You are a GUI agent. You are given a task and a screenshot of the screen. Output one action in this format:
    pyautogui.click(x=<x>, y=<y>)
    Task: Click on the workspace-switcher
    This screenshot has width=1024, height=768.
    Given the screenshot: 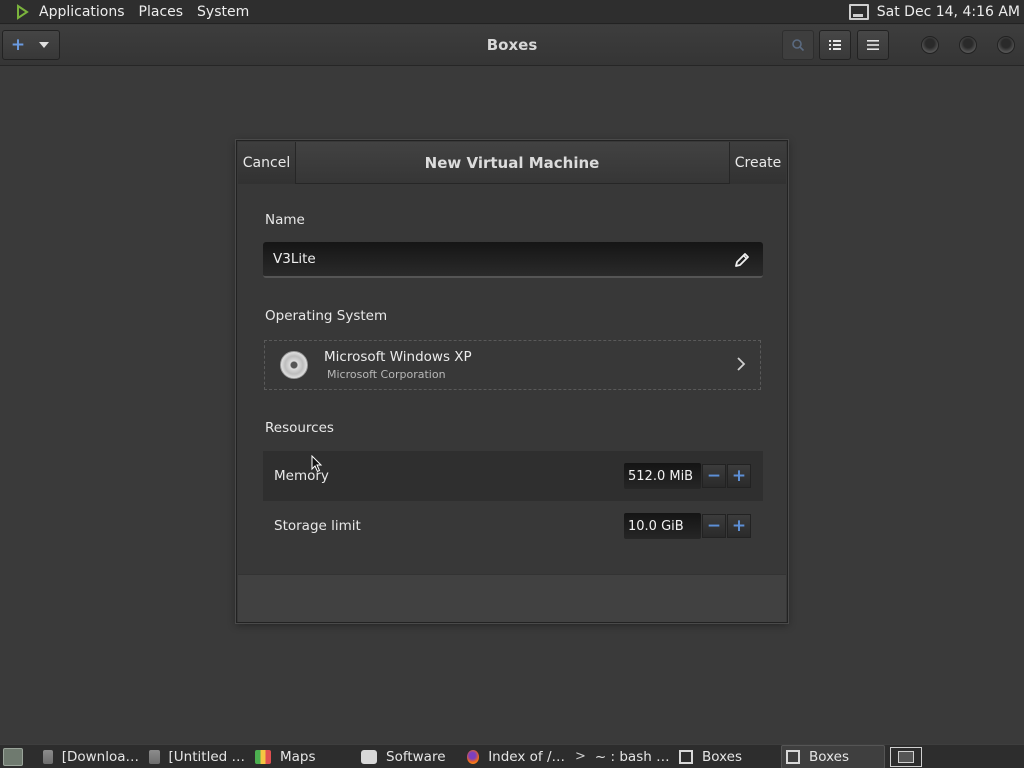 What is the action you would take?
    pyautogui.click(x=906, y=756)
    